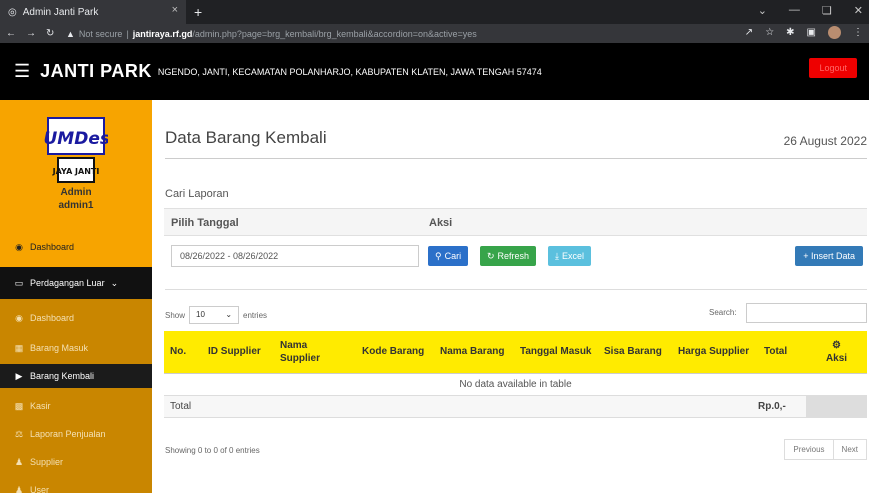  Describe the element at coordinates (806, 313) in the screenshot. I see `search-input` at that location.